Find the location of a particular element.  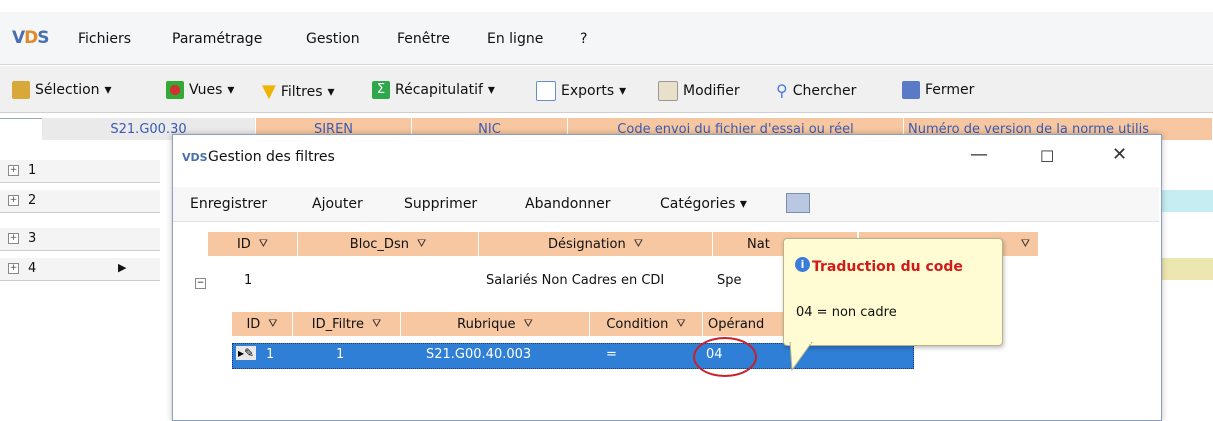

inner-row-id: 1 is located at coordinates (270, 354).